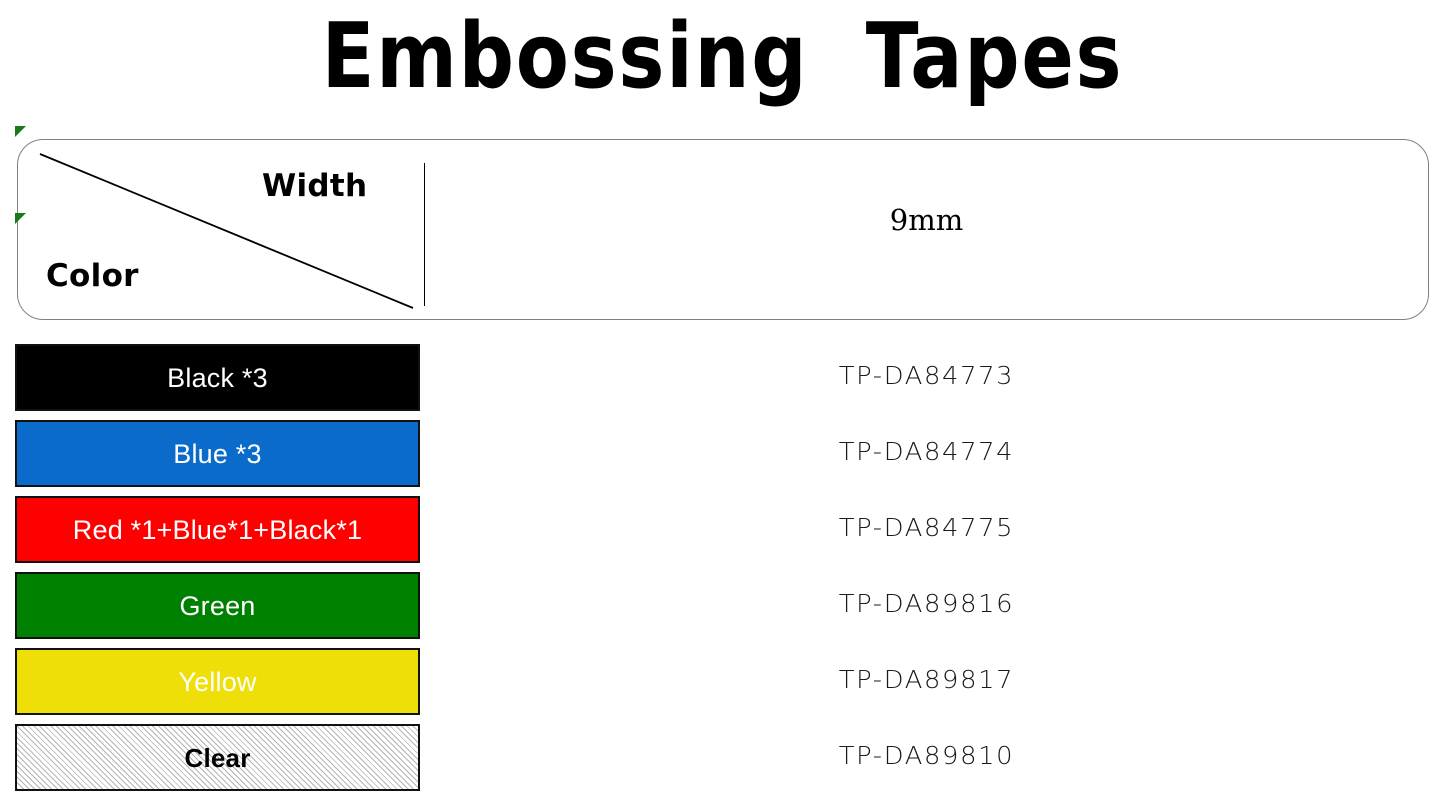 The width and height of the screenshot is (1445, 802). What do you see at coordinates (722, 530) in the screenshot?
I see `table-row: Red *1+Blue*1+Black*1 TP-DA84775` at bounding box center [722, 530].